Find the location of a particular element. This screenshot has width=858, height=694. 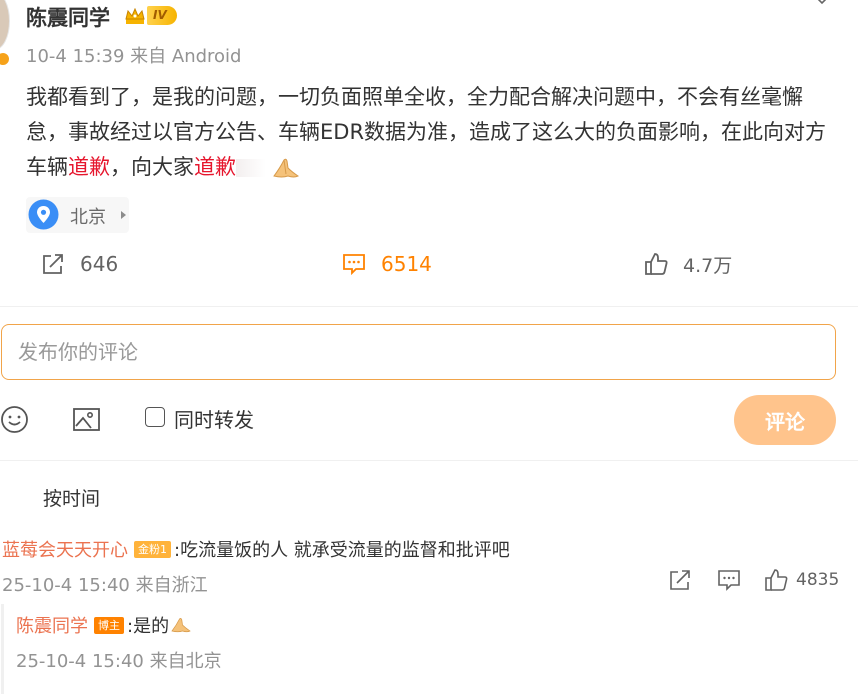

fan-badge: 金粉1 is located at coordinates (152, 549).